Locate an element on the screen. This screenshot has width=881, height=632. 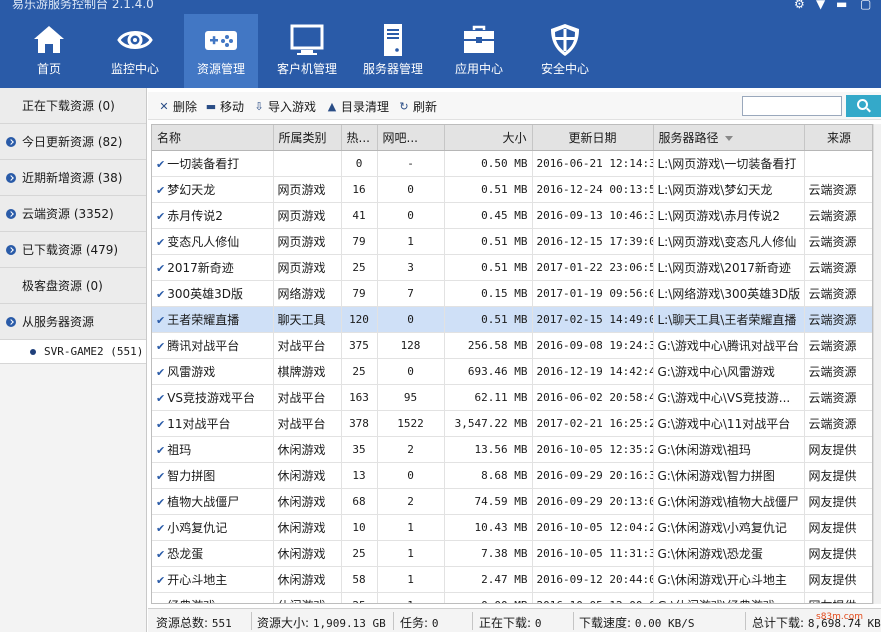
col-source: 来源 is located at coordinates (838, 138).